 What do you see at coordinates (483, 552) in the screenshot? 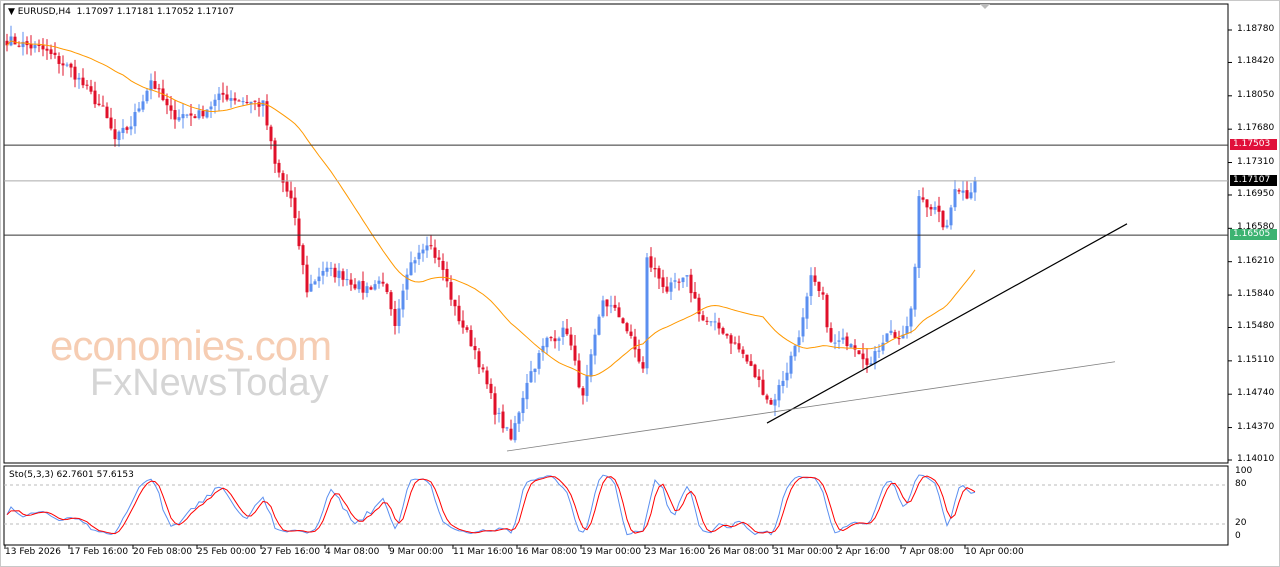
I see `time-axis-label: 11 Mar 16:00` at bounding box center [483, 552].